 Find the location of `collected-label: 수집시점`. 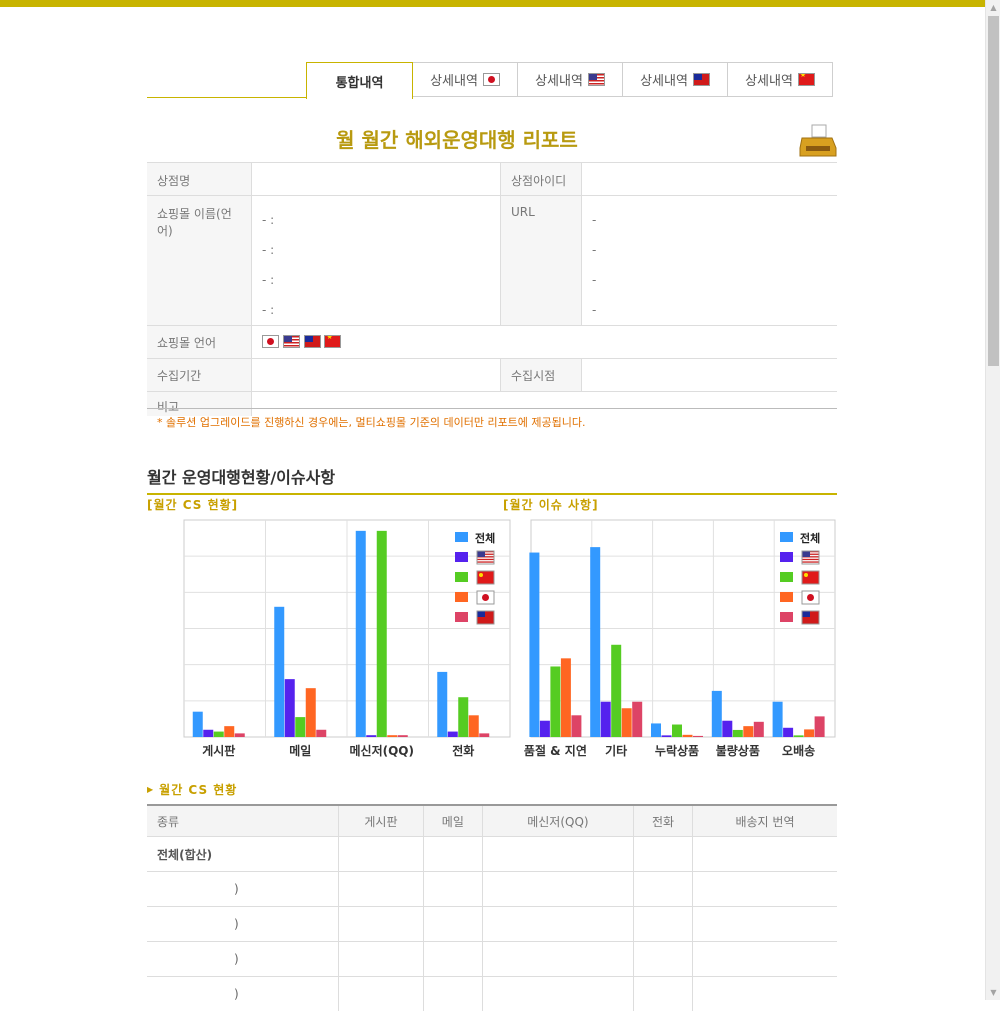

collected-label: 수집시점 is located at coordinates (541, 375).